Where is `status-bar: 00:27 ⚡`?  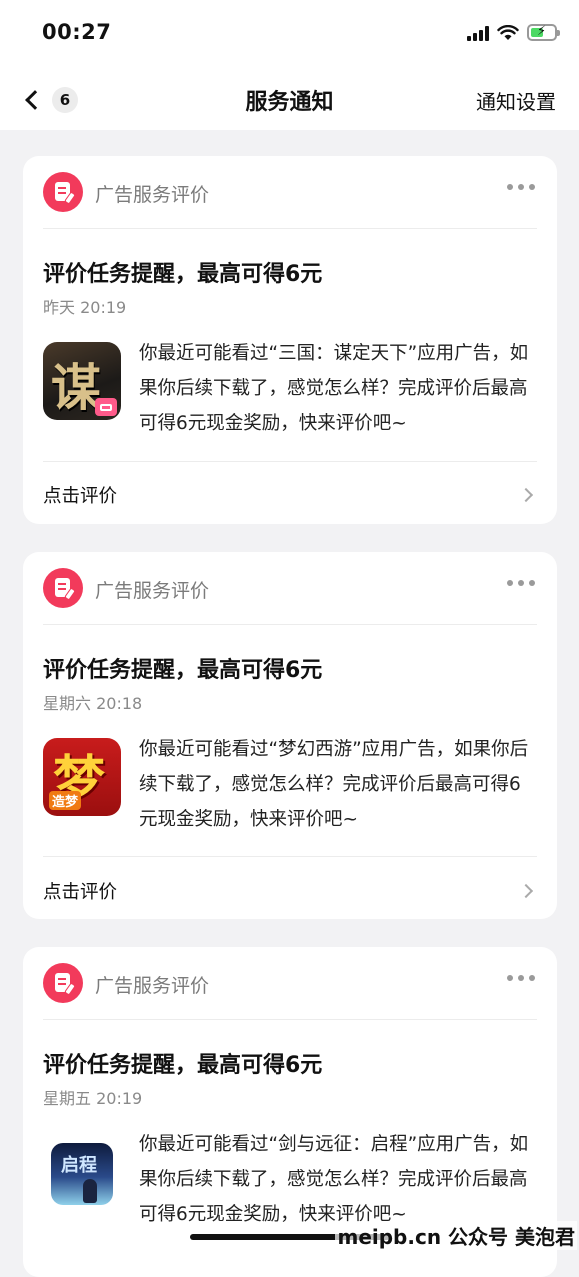 status-bar: 00:27 ⚡ is located at coordinates (289, 35).